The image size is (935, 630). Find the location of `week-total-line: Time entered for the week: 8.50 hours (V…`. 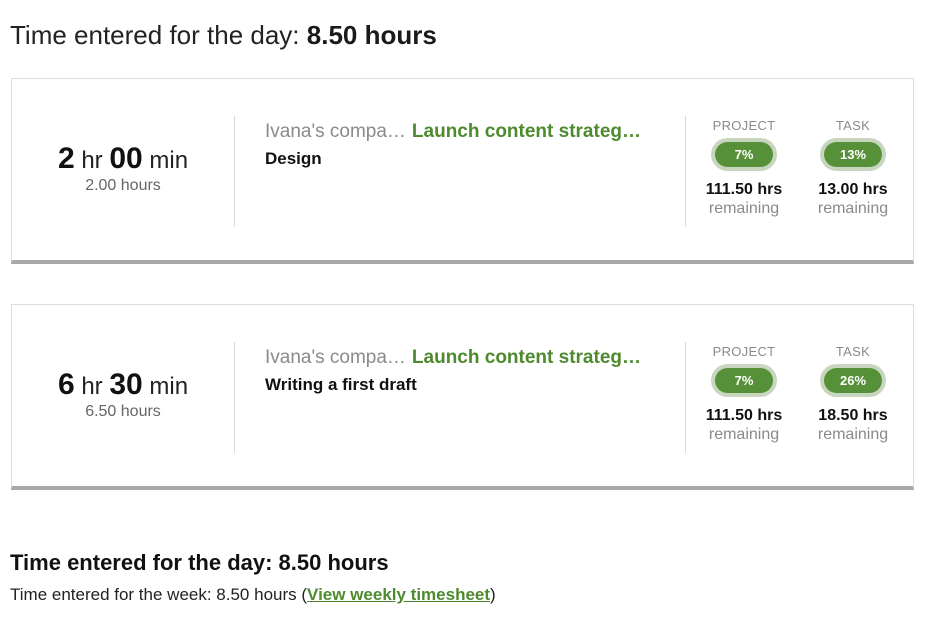

week-total-line: Time entered for the week: 8.50 hours (V… is located at coordinates (253, 595).